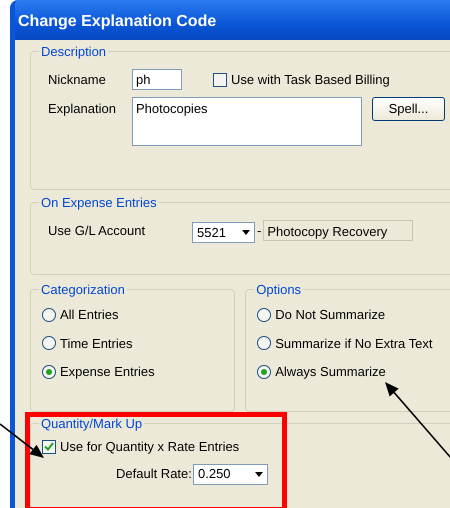 The image size is (450, 508). I want to click on radio-label: Always Summarize, so click(330, 372).